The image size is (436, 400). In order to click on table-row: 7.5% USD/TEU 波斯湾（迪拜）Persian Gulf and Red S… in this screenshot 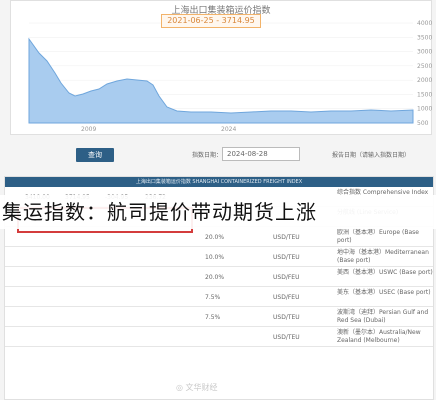, I will do `click(219, 317)`.